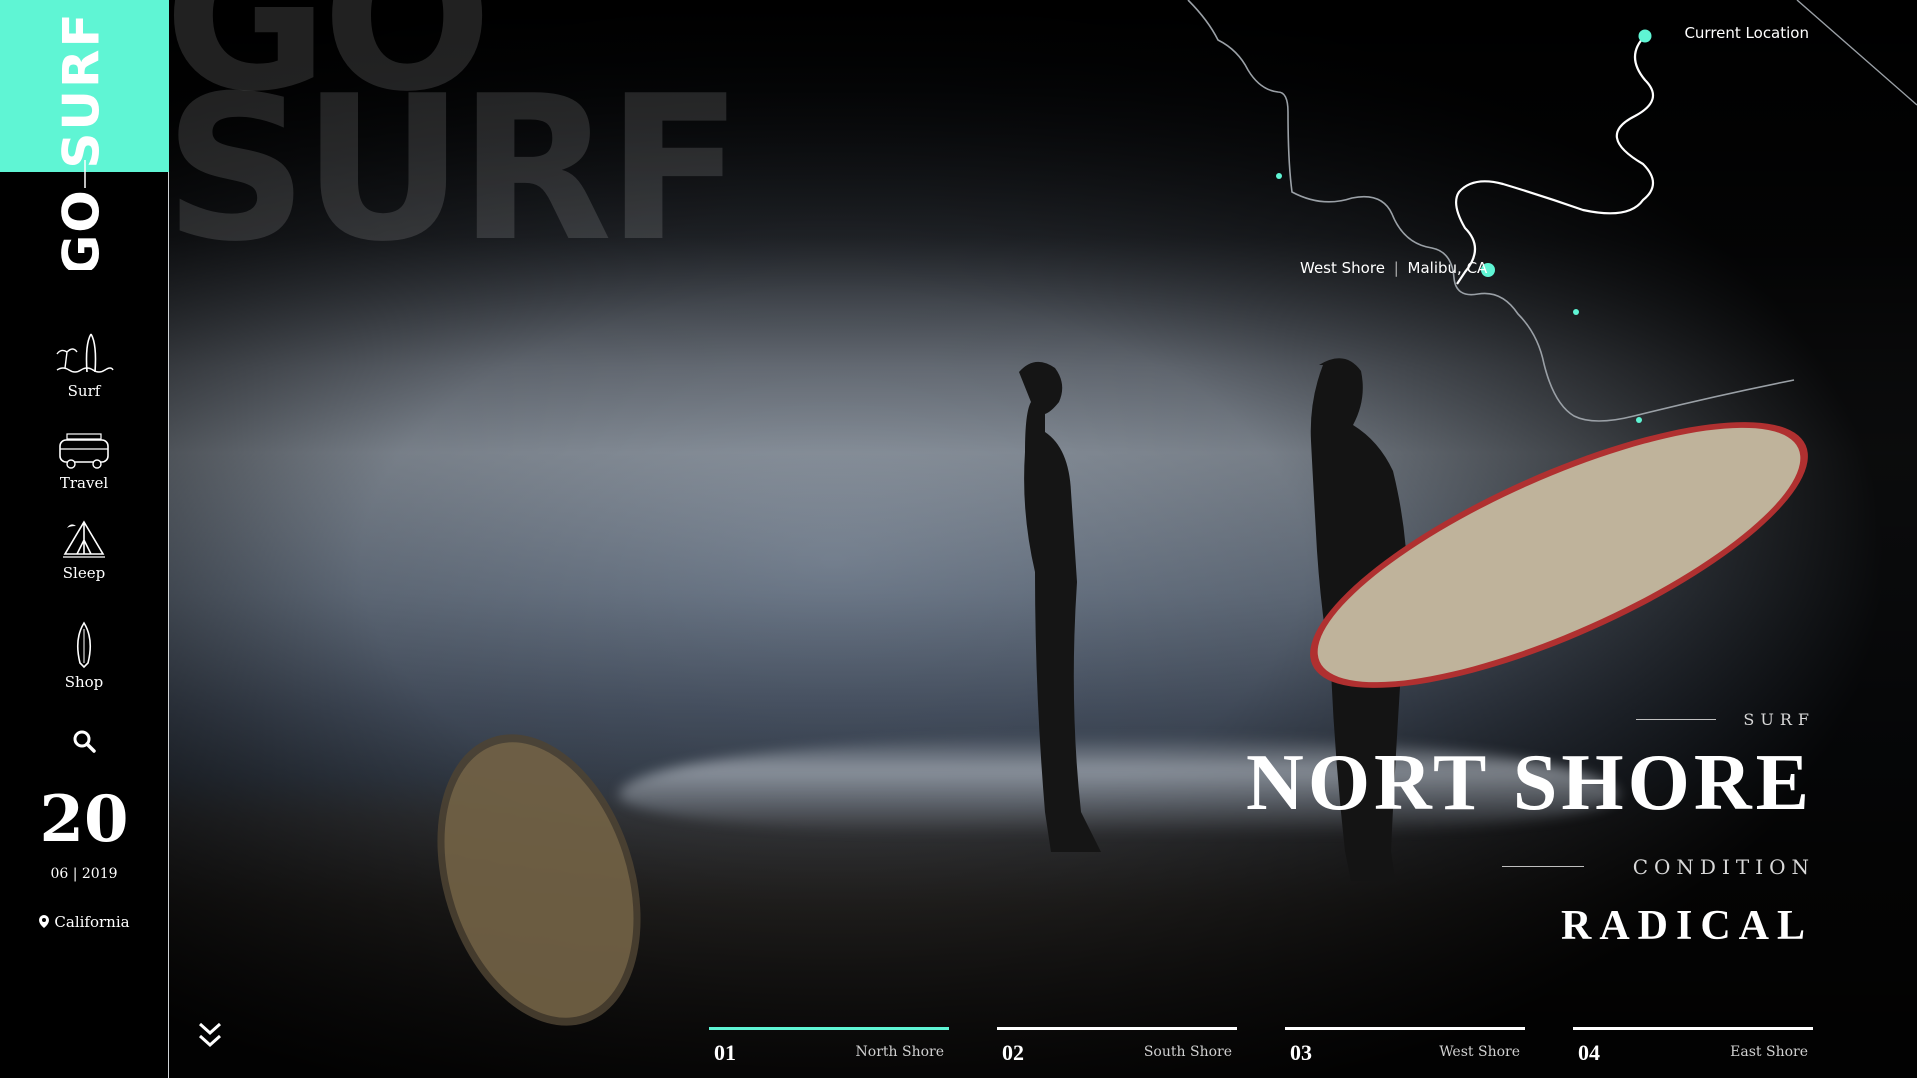 The image size is (1917, 1078). I want to click on nav-item-travel: Travel, so click(84, 462).